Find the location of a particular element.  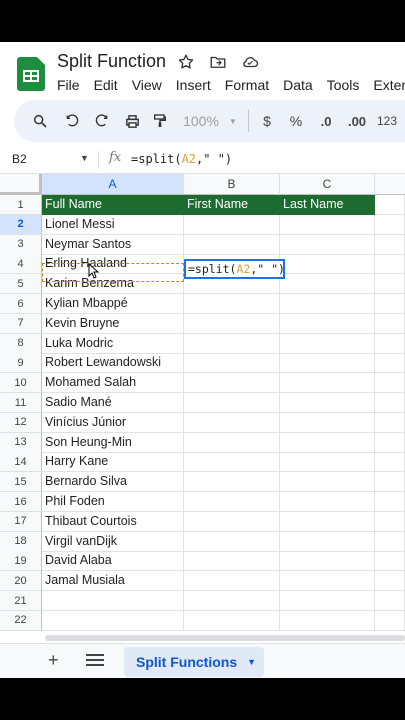

menu-view: View is located at coordinates (147, 85).